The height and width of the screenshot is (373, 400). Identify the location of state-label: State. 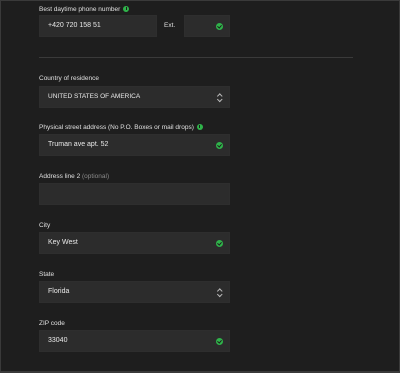
(47, 274).